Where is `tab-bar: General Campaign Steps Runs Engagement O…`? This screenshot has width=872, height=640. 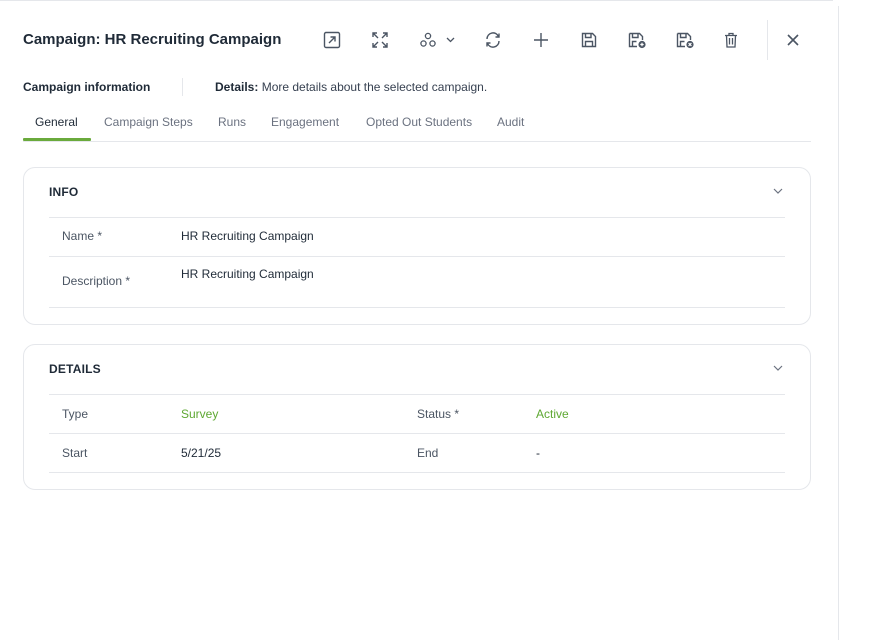 tab-bar: General Campaign Steps Runs Engagement O… is located at coordinates (417, 126).